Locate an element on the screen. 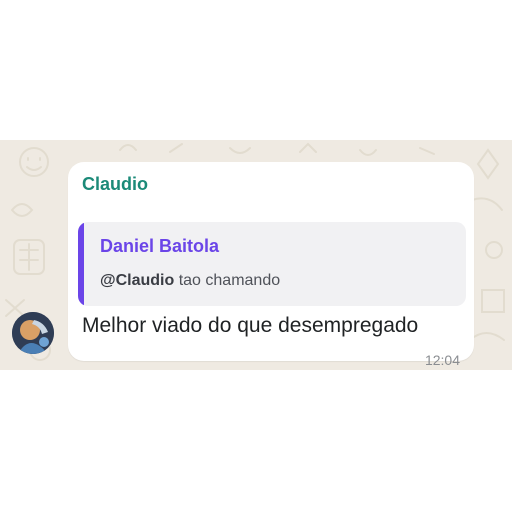 The width and height of the screenshot is (512, 512). message-text: Melhor viado do que desempregado is located at coordinates (250, 325).